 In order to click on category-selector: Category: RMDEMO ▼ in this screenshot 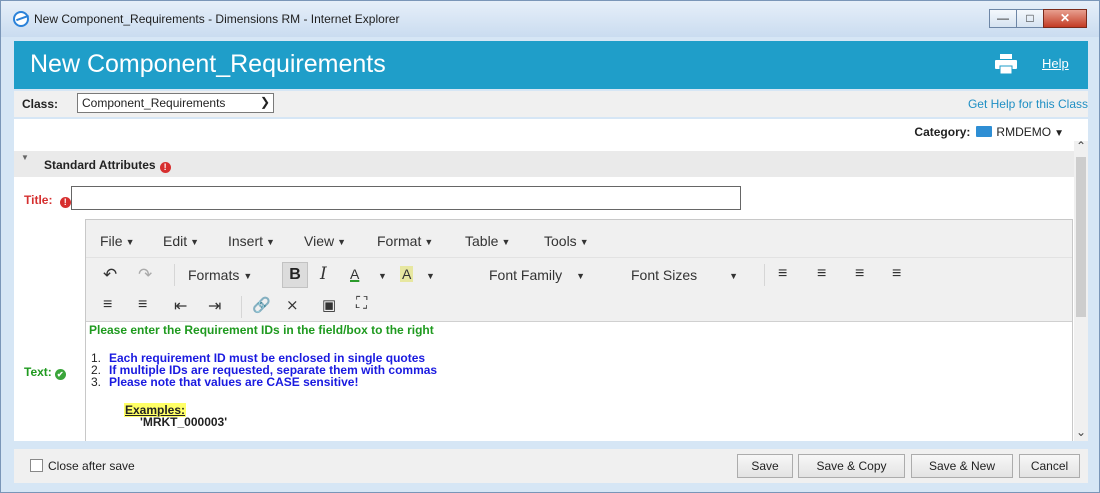, I will do `click(989, 132)`.